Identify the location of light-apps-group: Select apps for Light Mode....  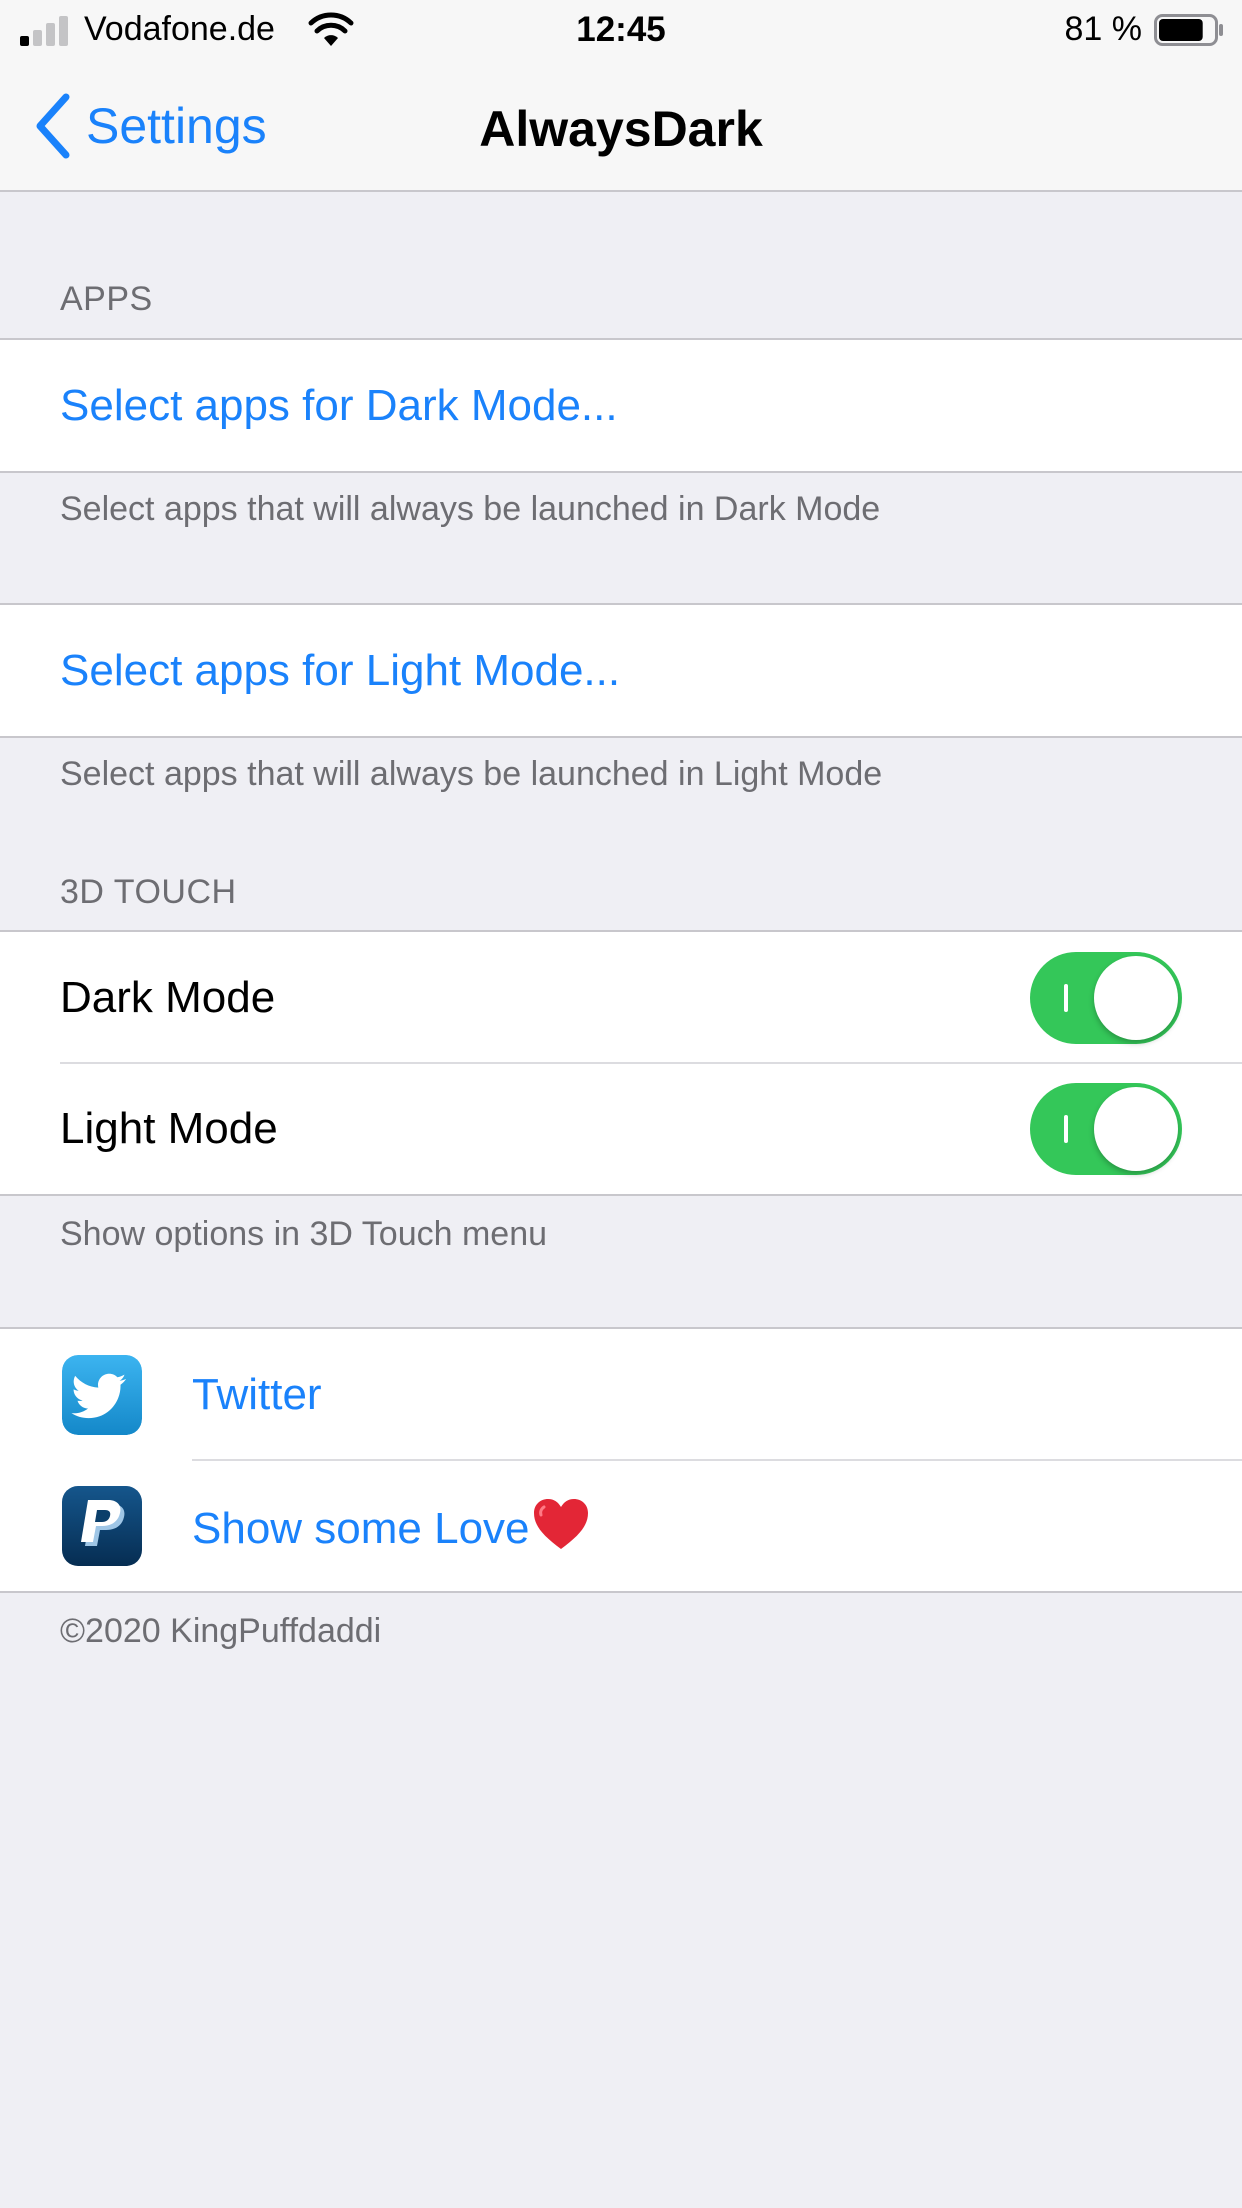
(621, 670).